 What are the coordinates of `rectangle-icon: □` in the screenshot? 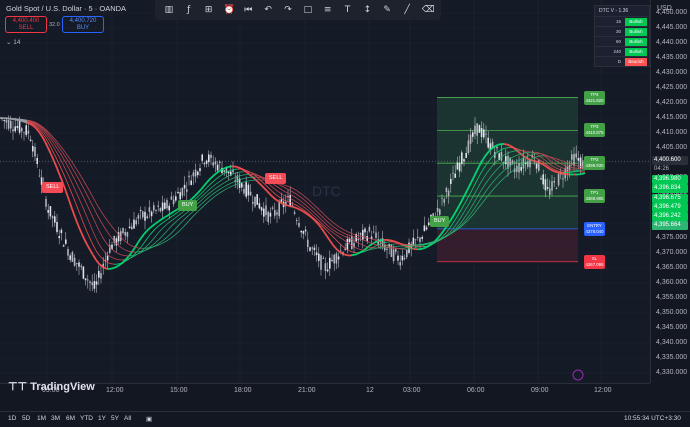 It's located at (308, 10).